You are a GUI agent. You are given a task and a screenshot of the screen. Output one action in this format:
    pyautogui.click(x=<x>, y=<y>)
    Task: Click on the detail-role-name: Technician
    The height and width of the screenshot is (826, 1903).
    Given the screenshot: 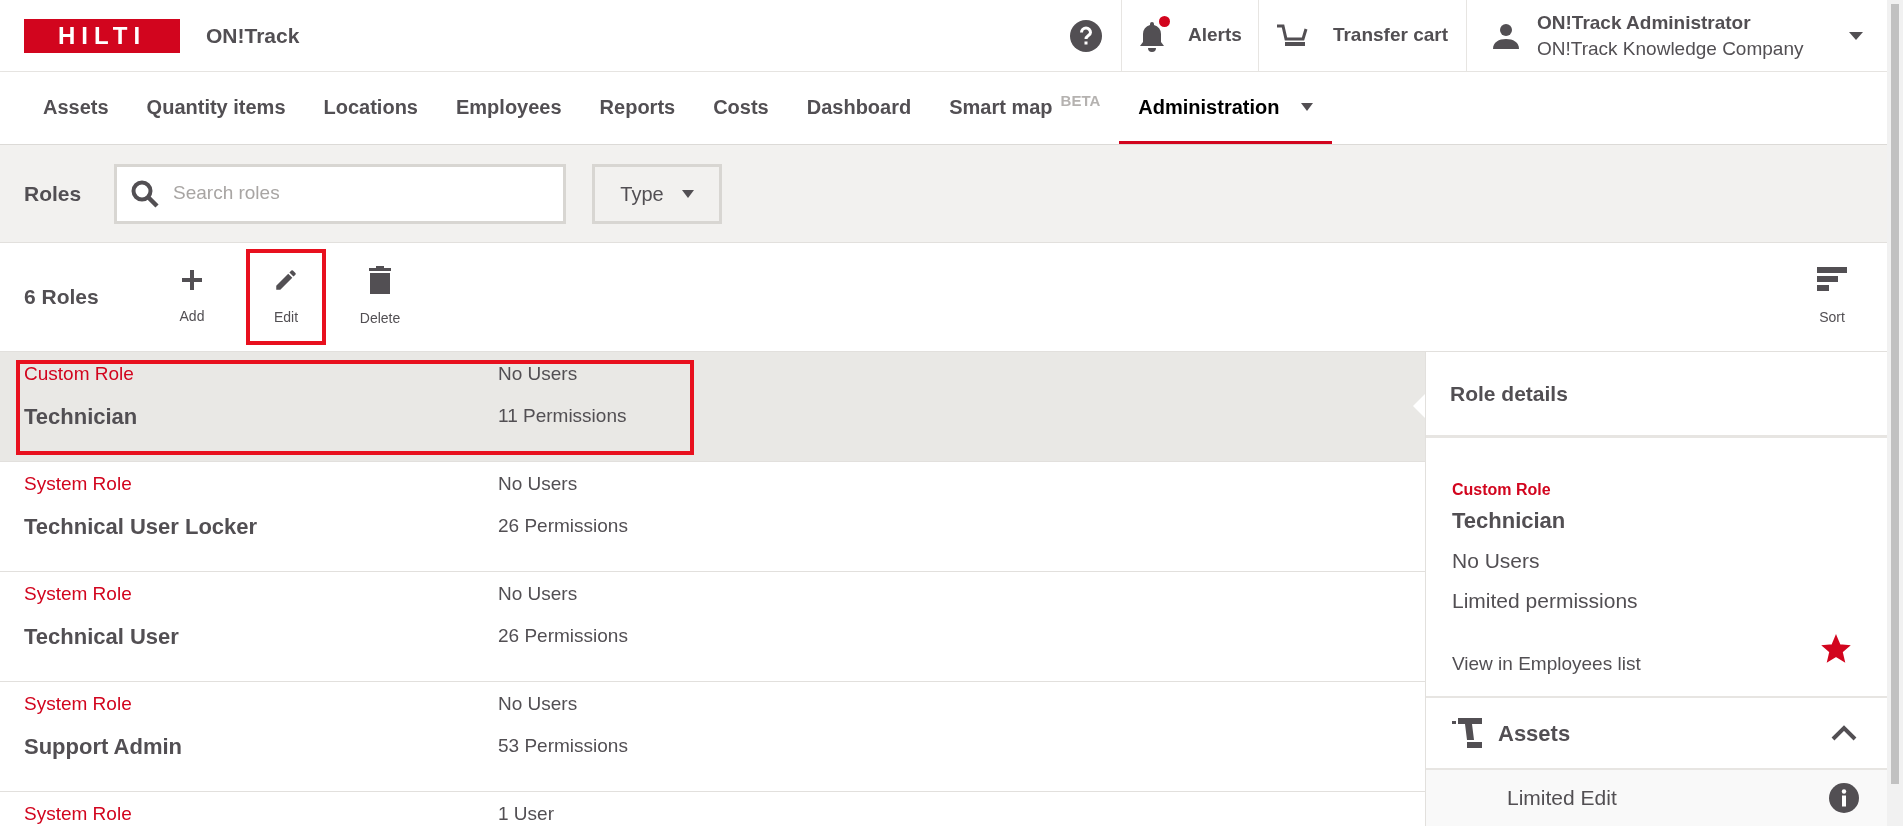 What is the action you would take?
    pyautogui.click(x=1509, y=521)
    